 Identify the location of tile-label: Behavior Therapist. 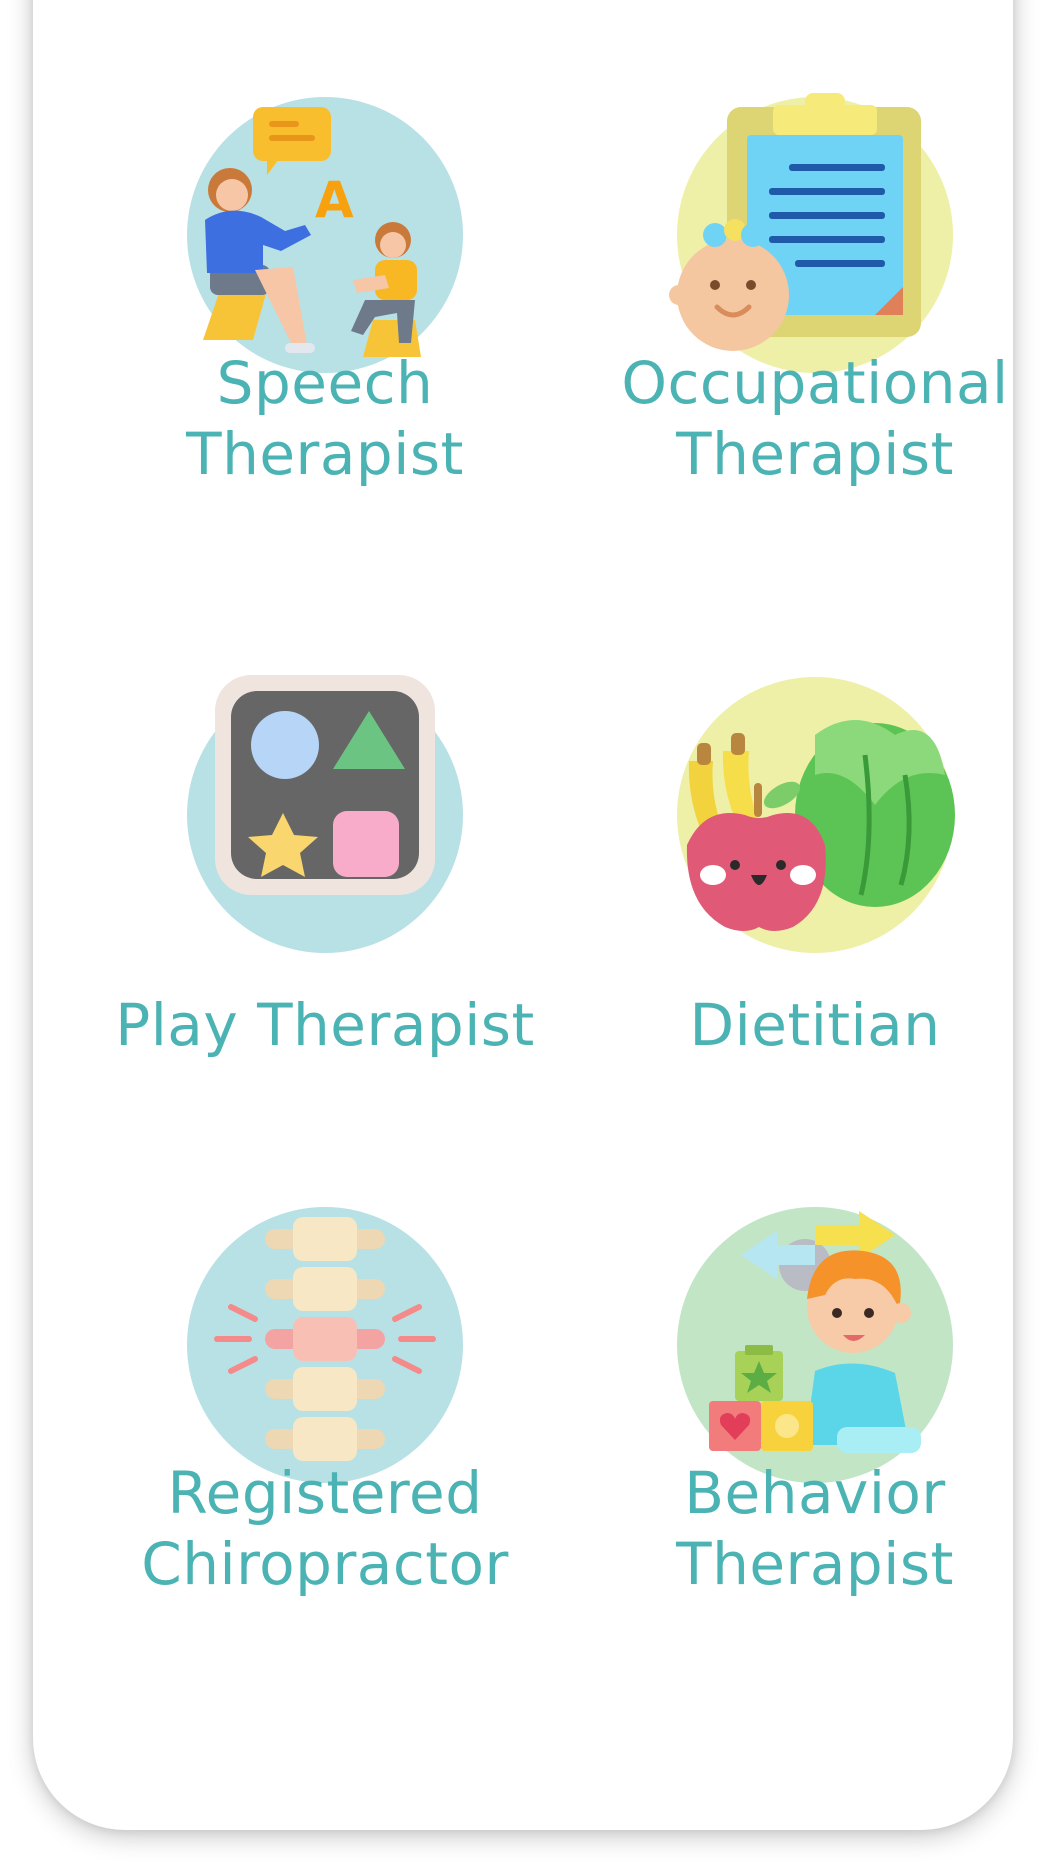
(815, 1529).